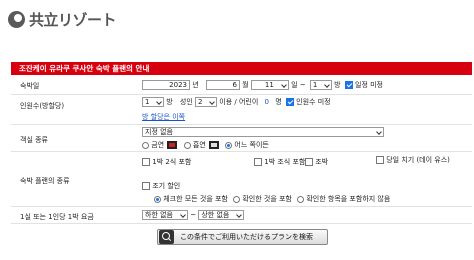  What do you see at coordinates (222, 85) in the screenshot?
I see `month-input: 6` at bounding box center [222, 85].